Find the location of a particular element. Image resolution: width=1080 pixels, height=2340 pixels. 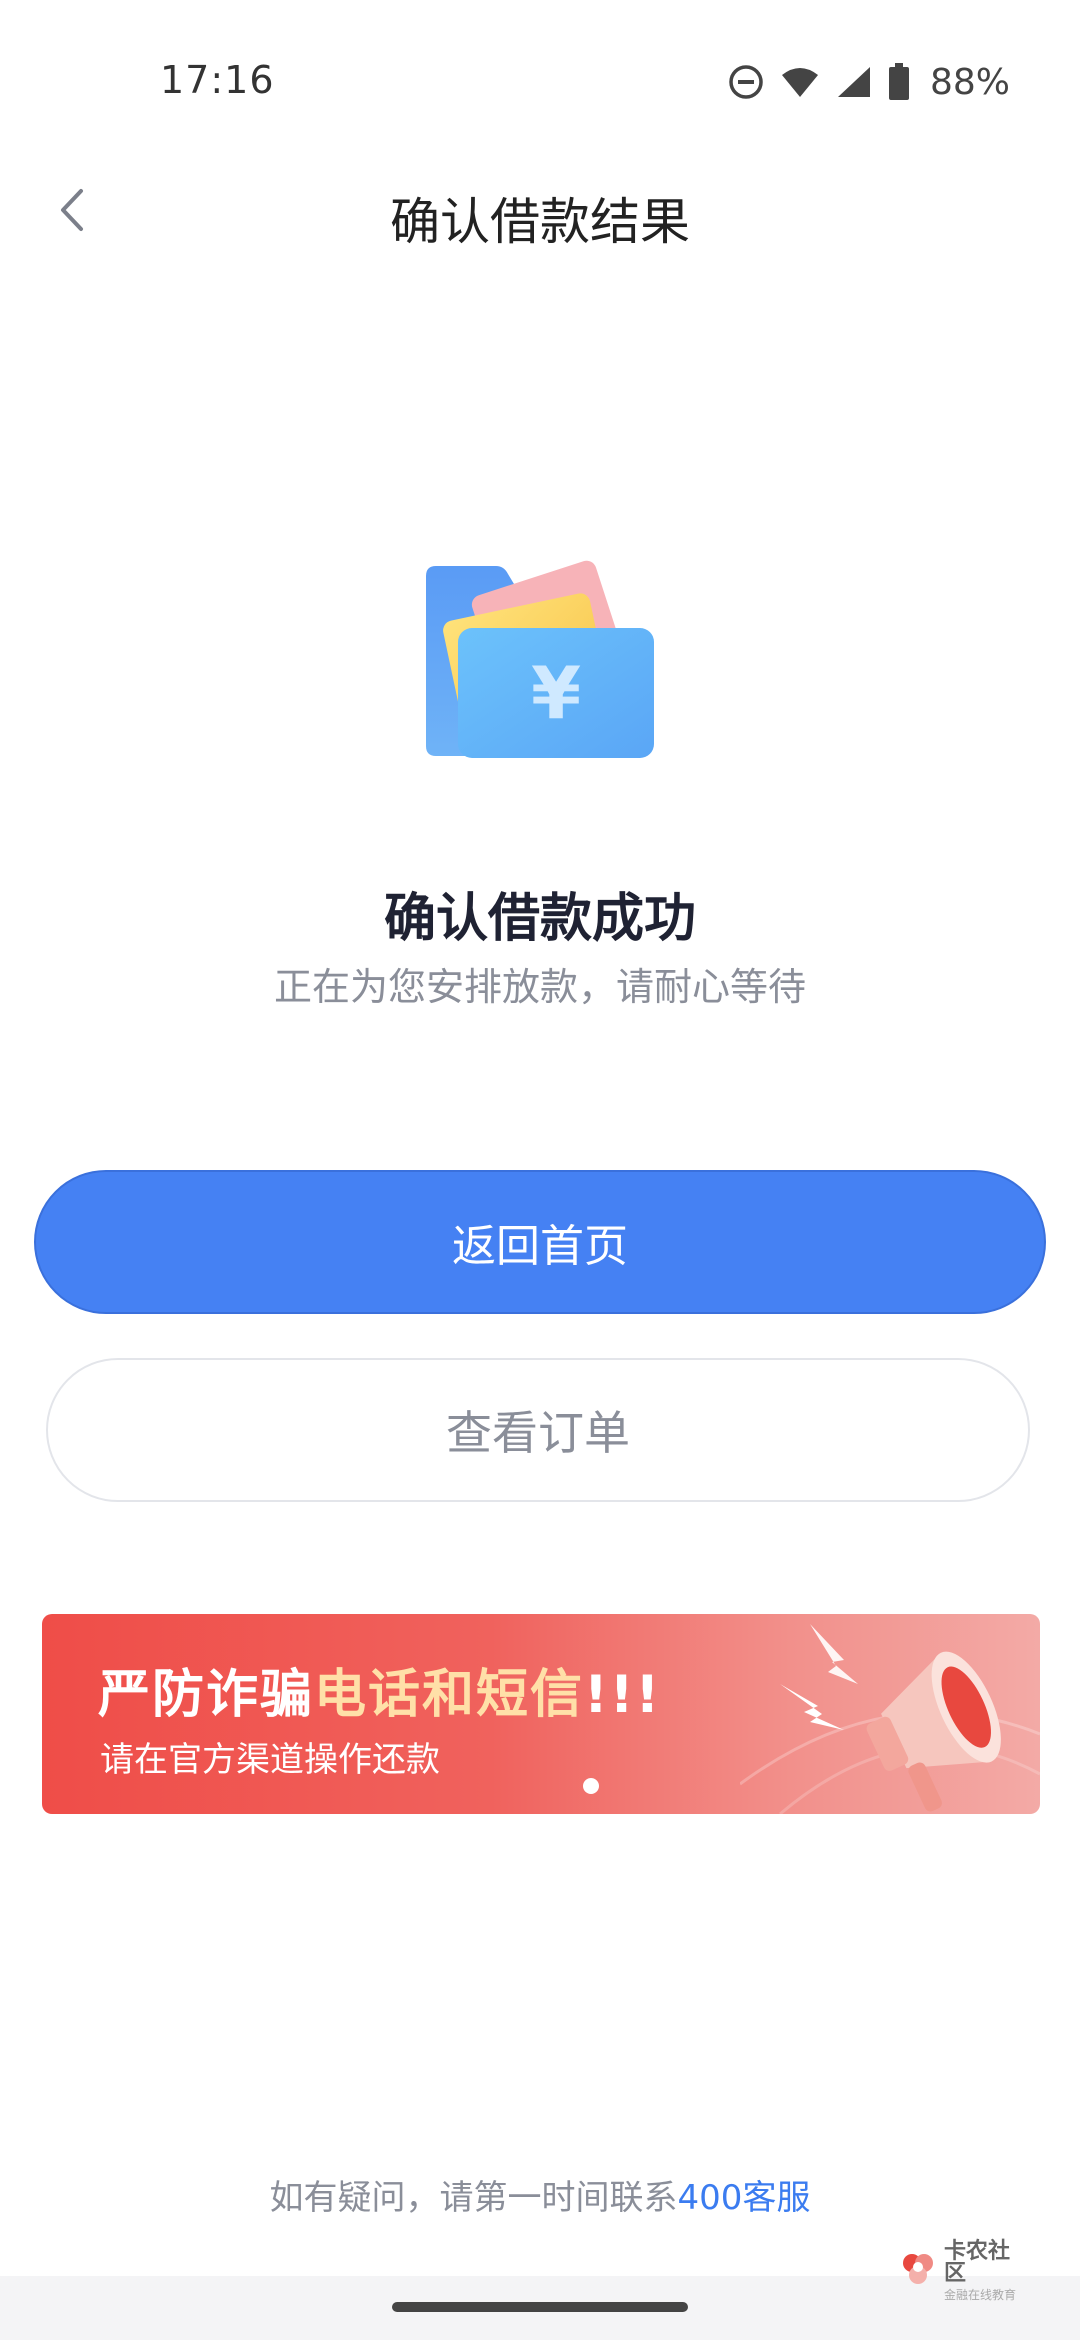

status-icons: 88% is located at coordinates (869, 82).